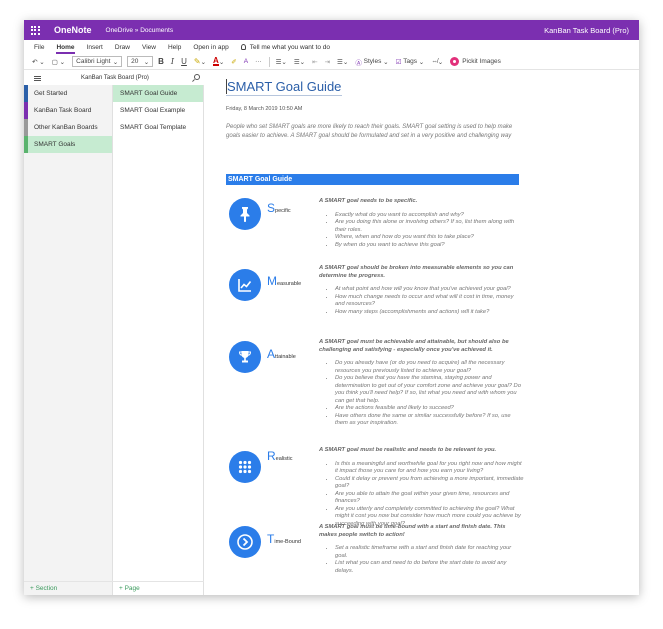 The image size is (663, 629). Describe the element at coordinates (51, 93) in the screenshot. I see `section-label: Get Started` at that location.